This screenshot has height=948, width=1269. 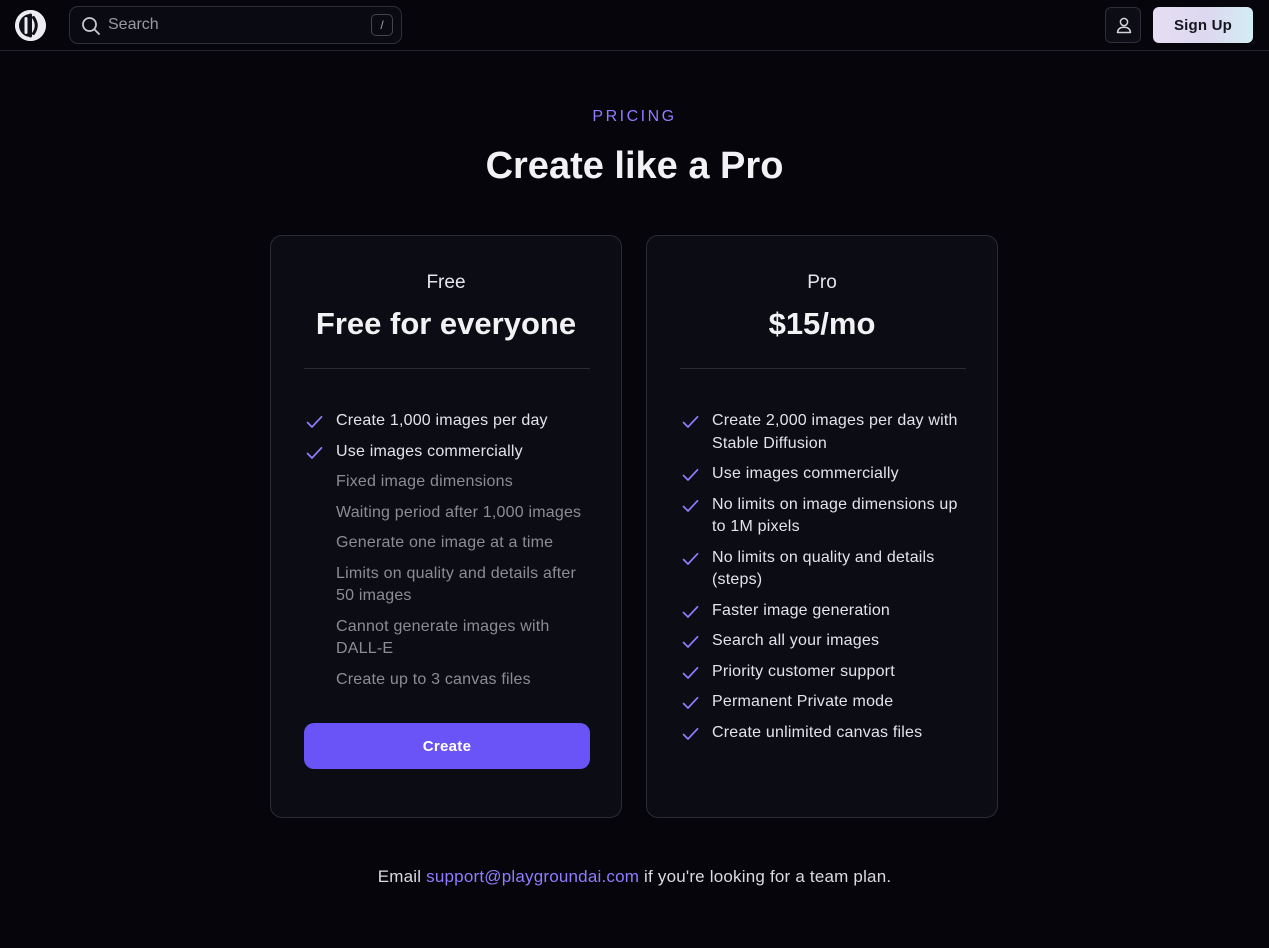 What do you see at coordinates (30, 25) in the screenshot?
I see `playground-logo-icon` at bounding box center [30, 25].